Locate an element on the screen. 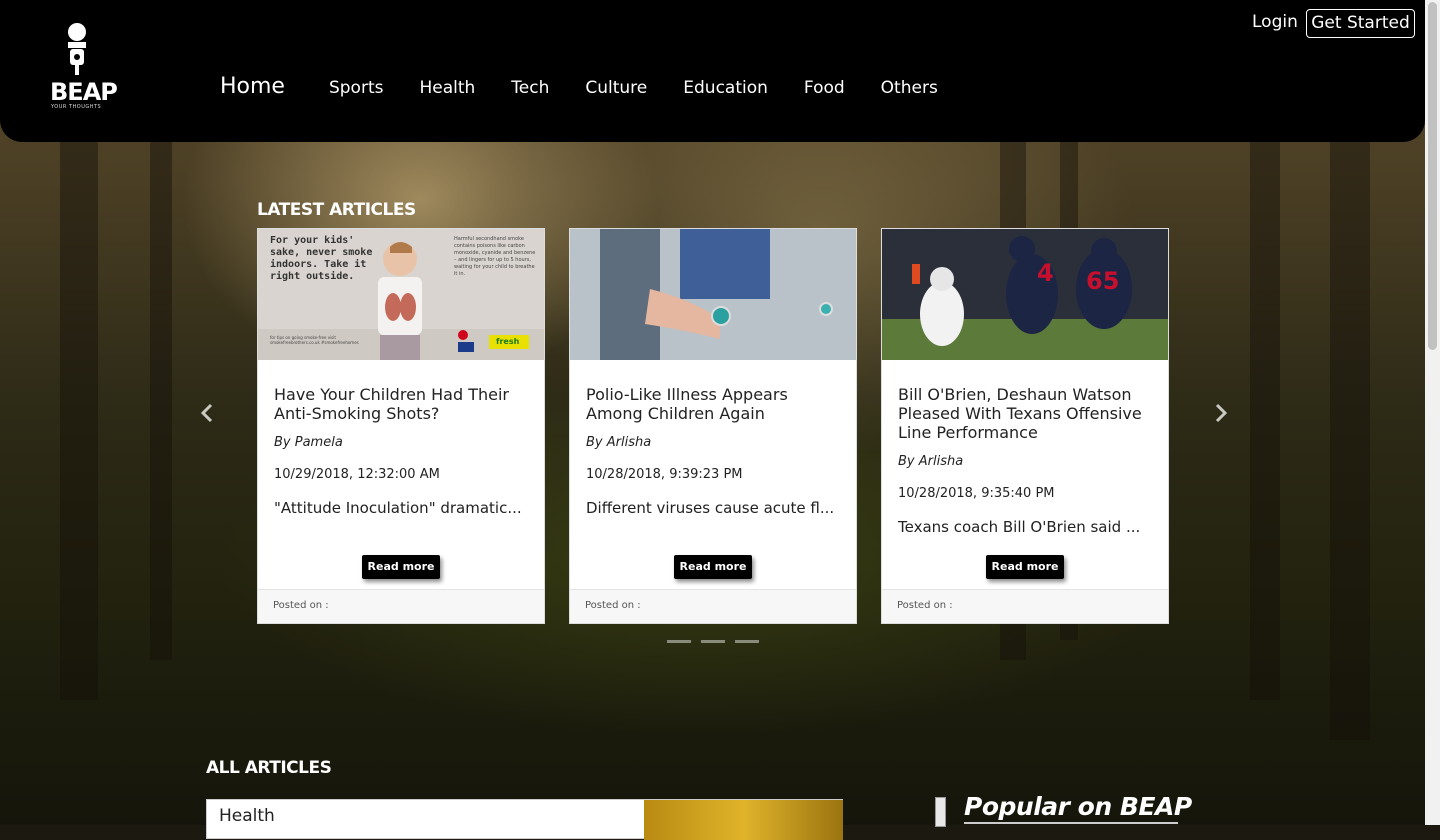 This screenshot has height=840, width=1440. login-link: Login is located at coordinates (1275, 22).